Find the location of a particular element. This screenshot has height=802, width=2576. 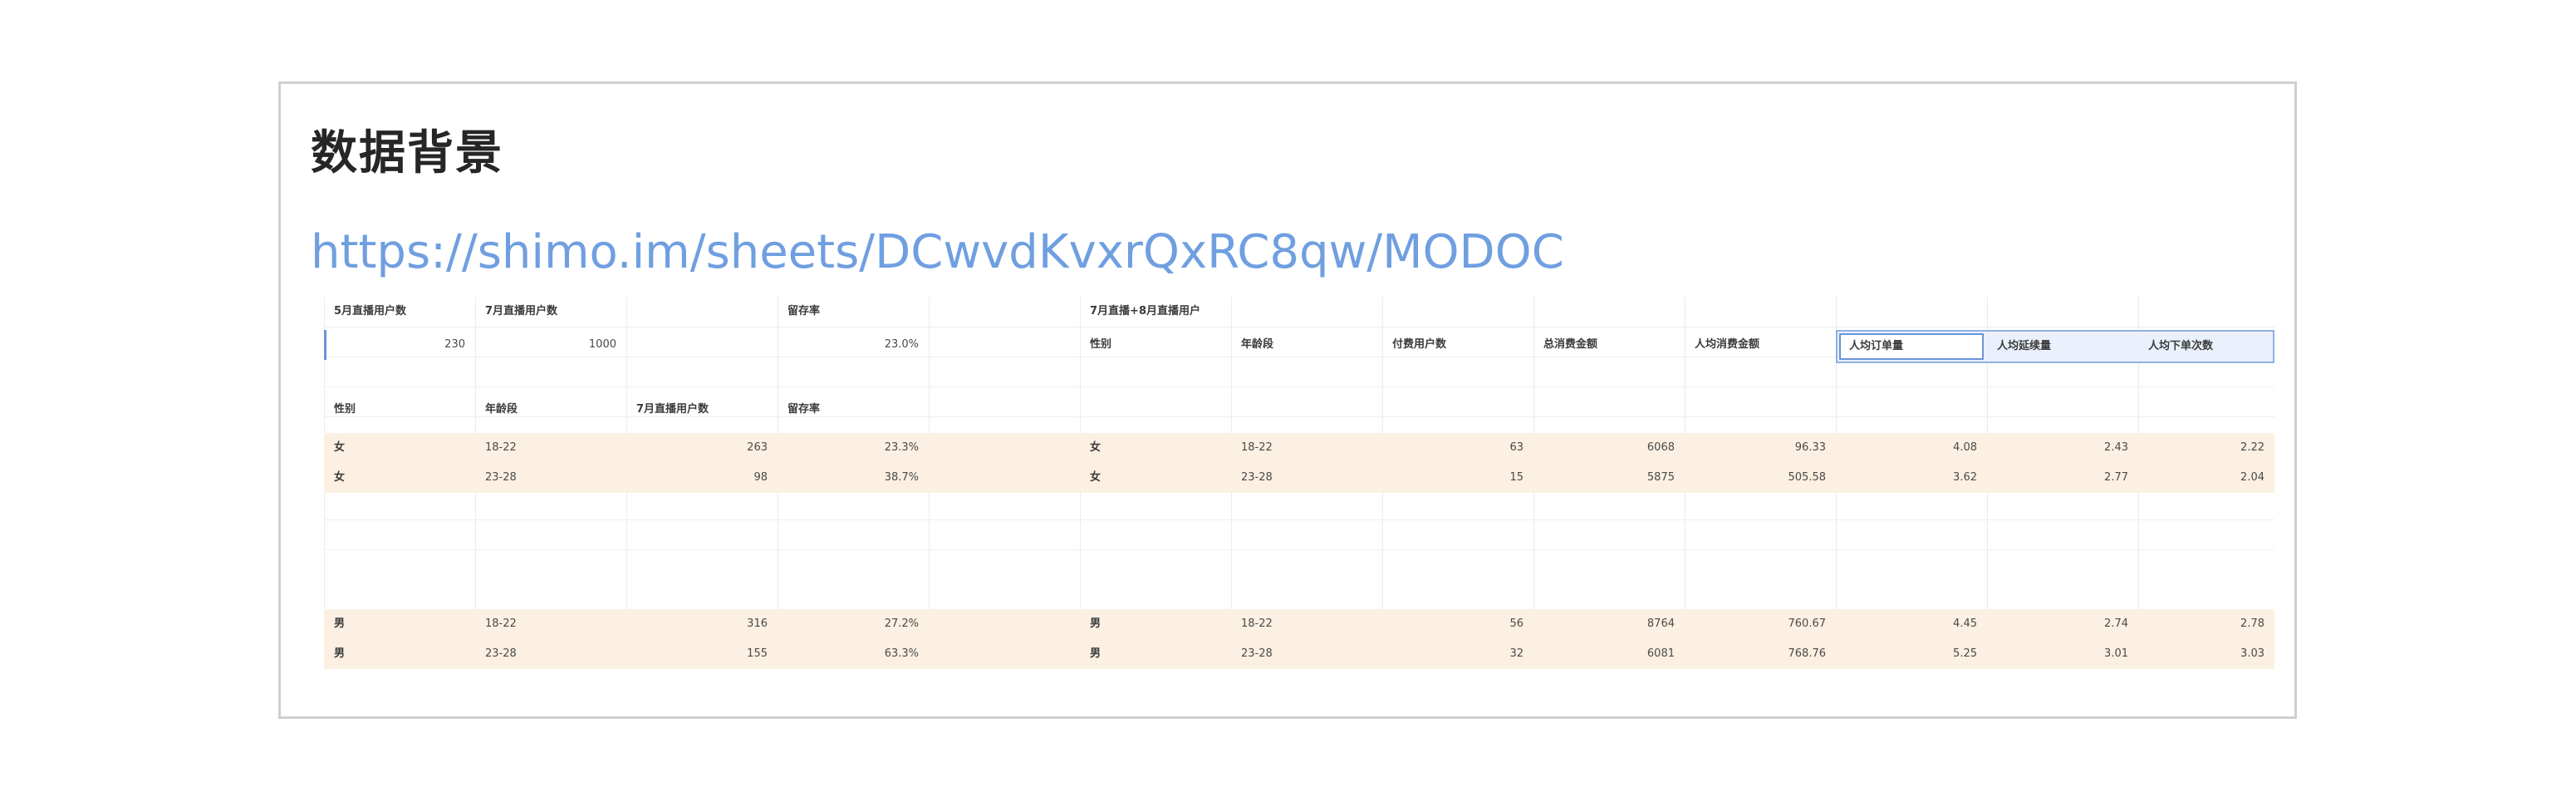

cell-value: 5875 is located at coordinates (1609, 478).